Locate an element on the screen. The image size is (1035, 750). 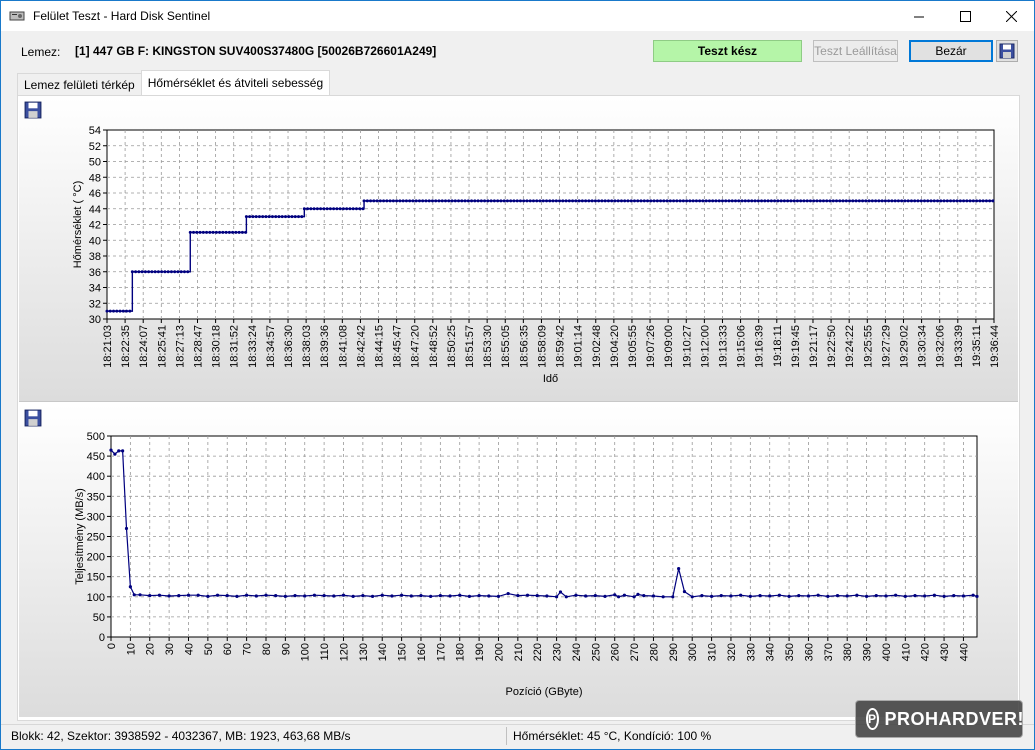
x-tick-label: 19:01:14 is located at coordinates (579, 346).